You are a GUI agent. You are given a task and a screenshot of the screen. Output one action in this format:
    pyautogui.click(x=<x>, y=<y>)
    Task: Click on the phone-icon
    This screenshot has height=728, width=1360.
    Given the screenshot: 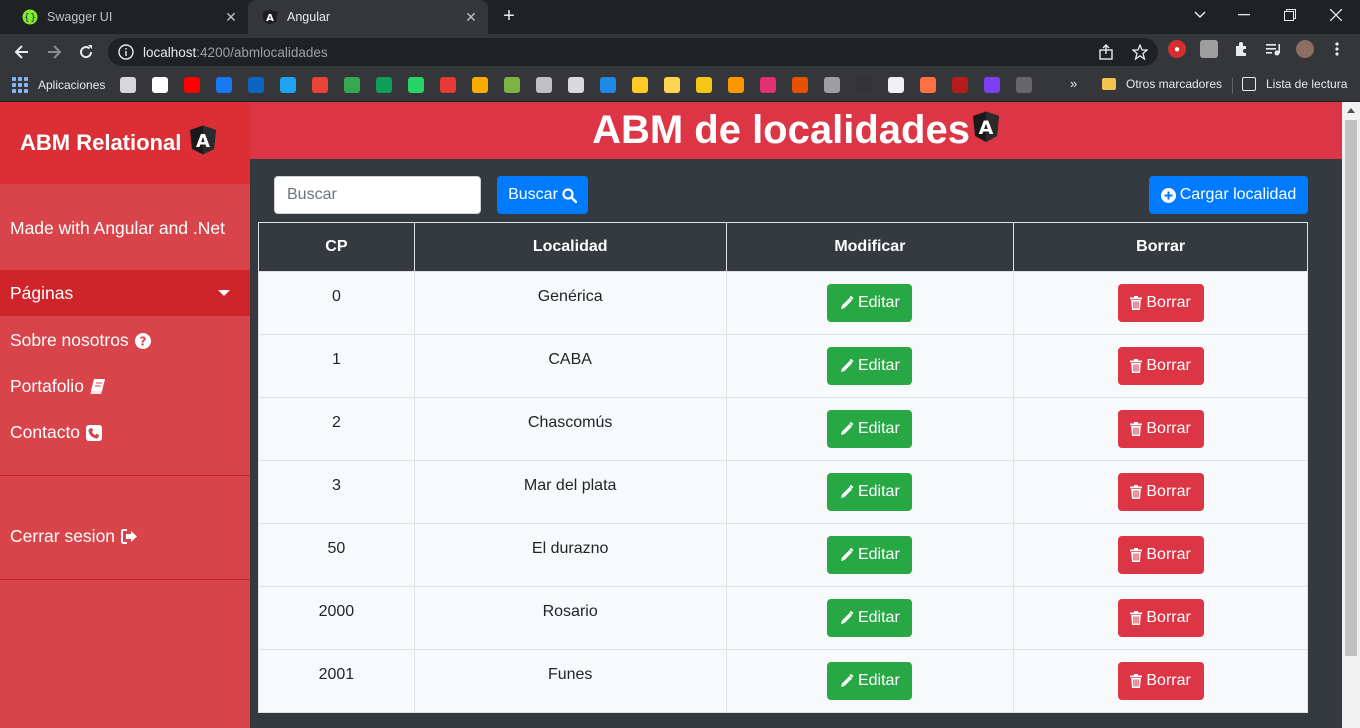 What is the action you would take?
    pyautogui.click(x=94, y=432)
    